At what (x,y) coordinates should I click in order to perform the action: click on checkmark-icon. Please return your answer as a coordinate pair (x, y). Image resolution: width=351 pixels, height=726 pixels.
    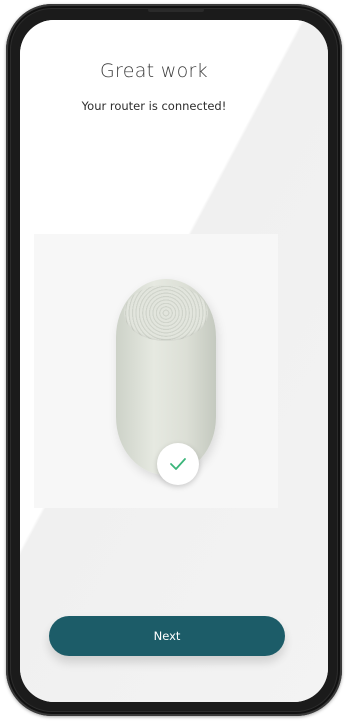
    Looking at the image, I should click on (178, 464).